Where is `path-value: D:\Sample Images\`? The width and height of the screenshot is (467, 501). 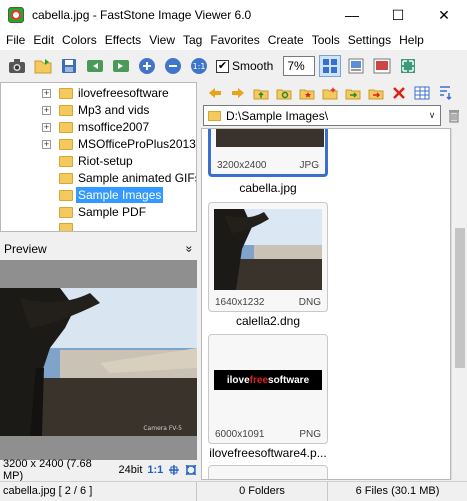
path-value: D:\Sample Images\ is located at coordinates (325, 116).